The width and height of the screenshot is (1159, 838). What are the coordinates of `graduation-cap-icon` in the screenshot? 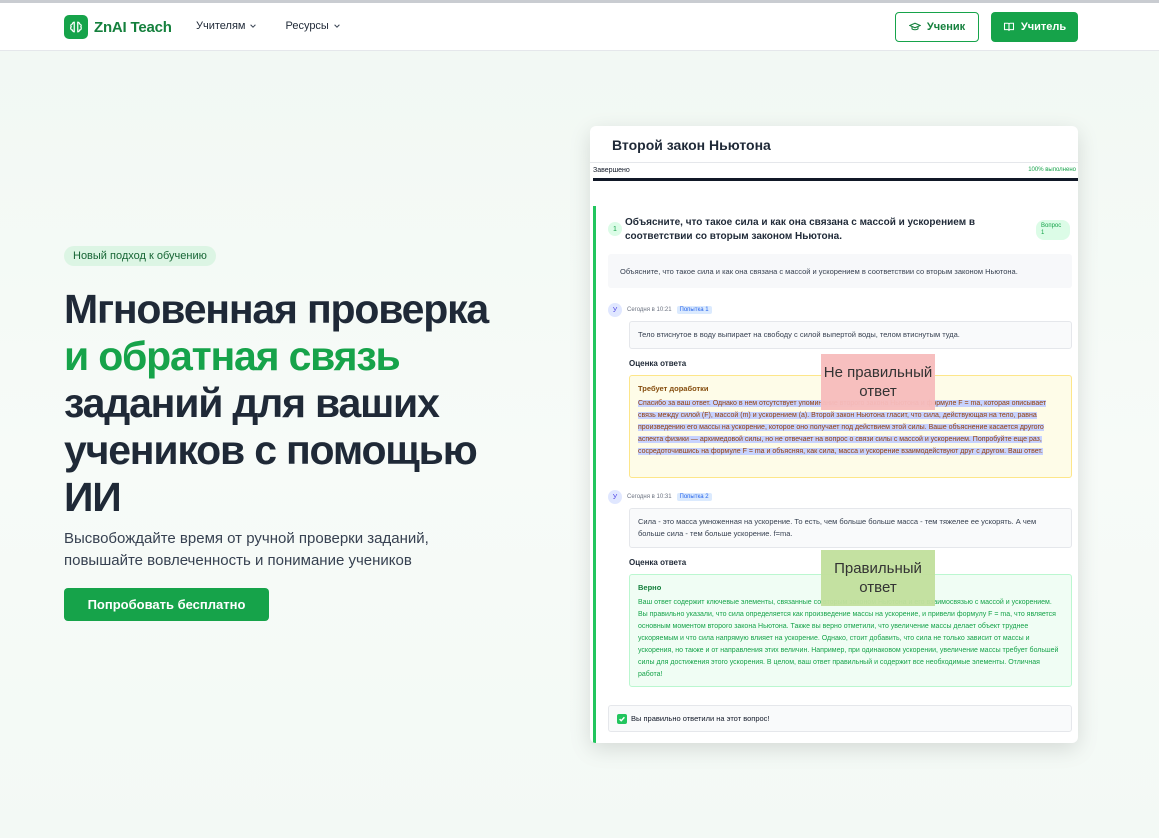 It's located at (914, 26).